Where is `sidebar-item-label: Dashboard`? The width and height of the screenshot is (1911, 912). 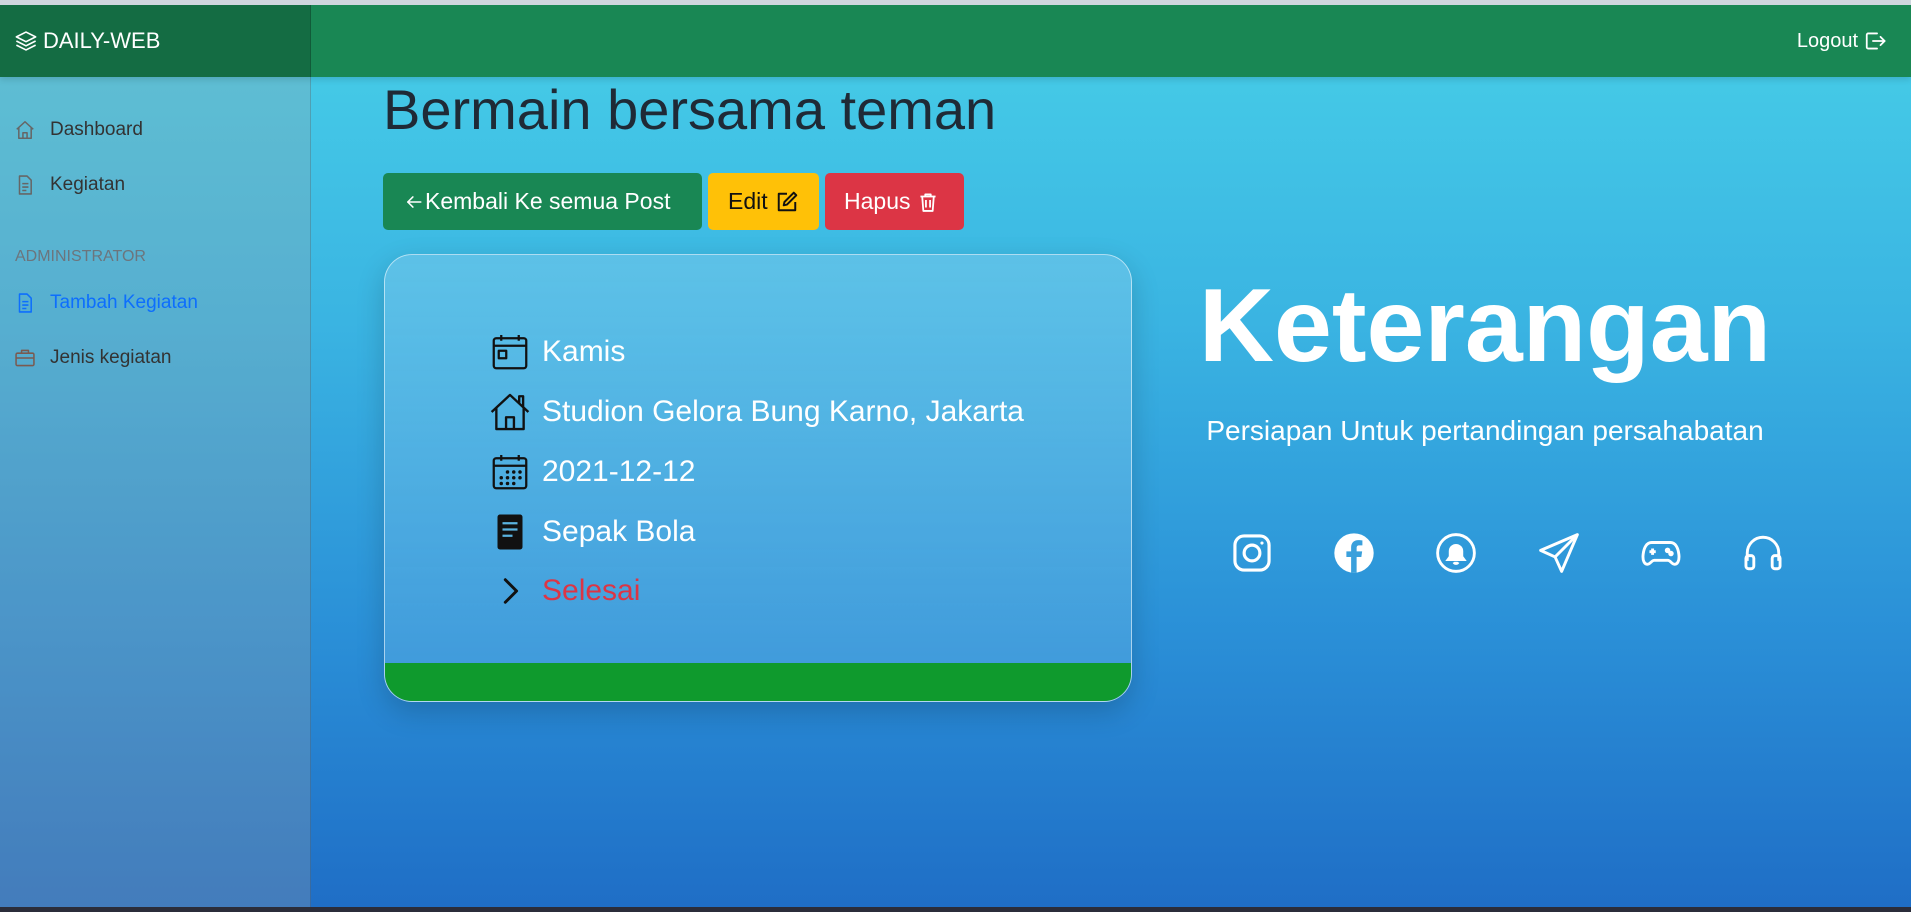 sidebar-item-label: Dashboard is located at coordinates (96, 129).